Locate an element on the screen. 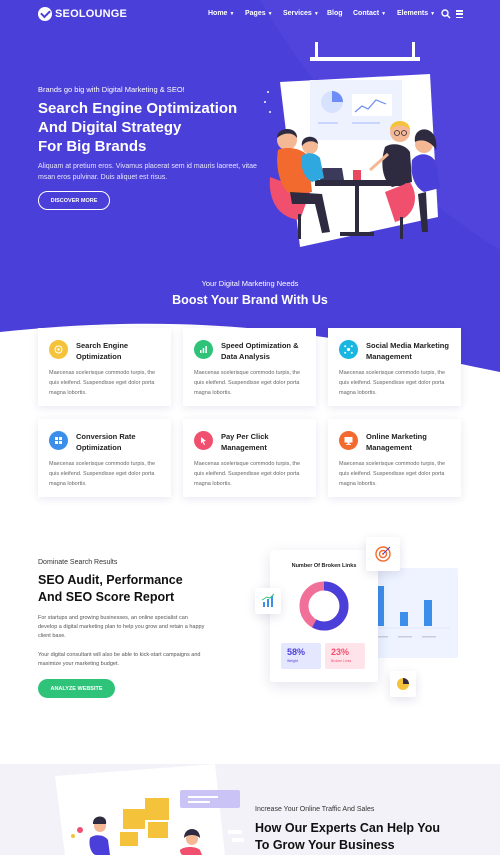  cursor-click-icon is located at coordinates (203, 440).